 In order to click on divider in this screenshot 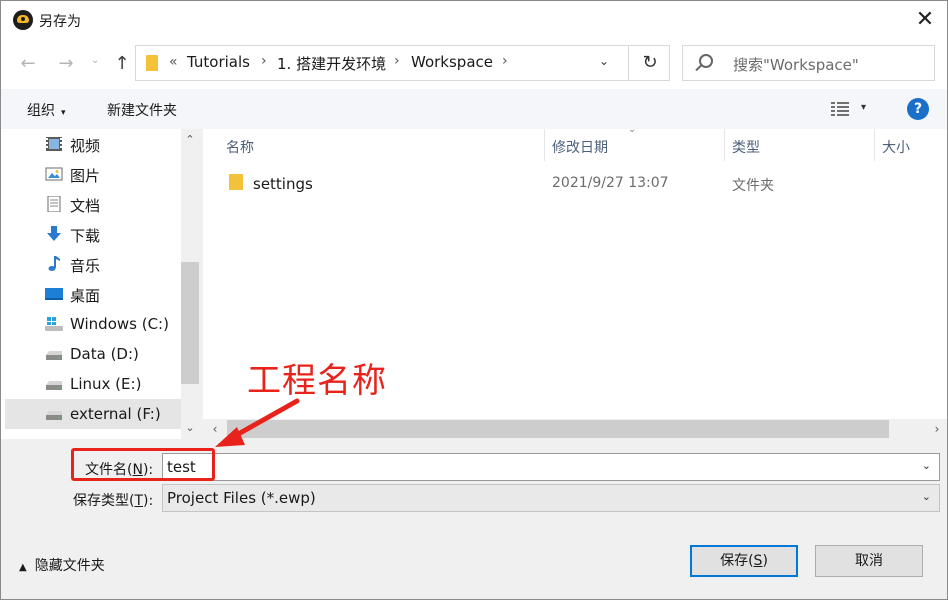, I will do `click(628, 63)`.